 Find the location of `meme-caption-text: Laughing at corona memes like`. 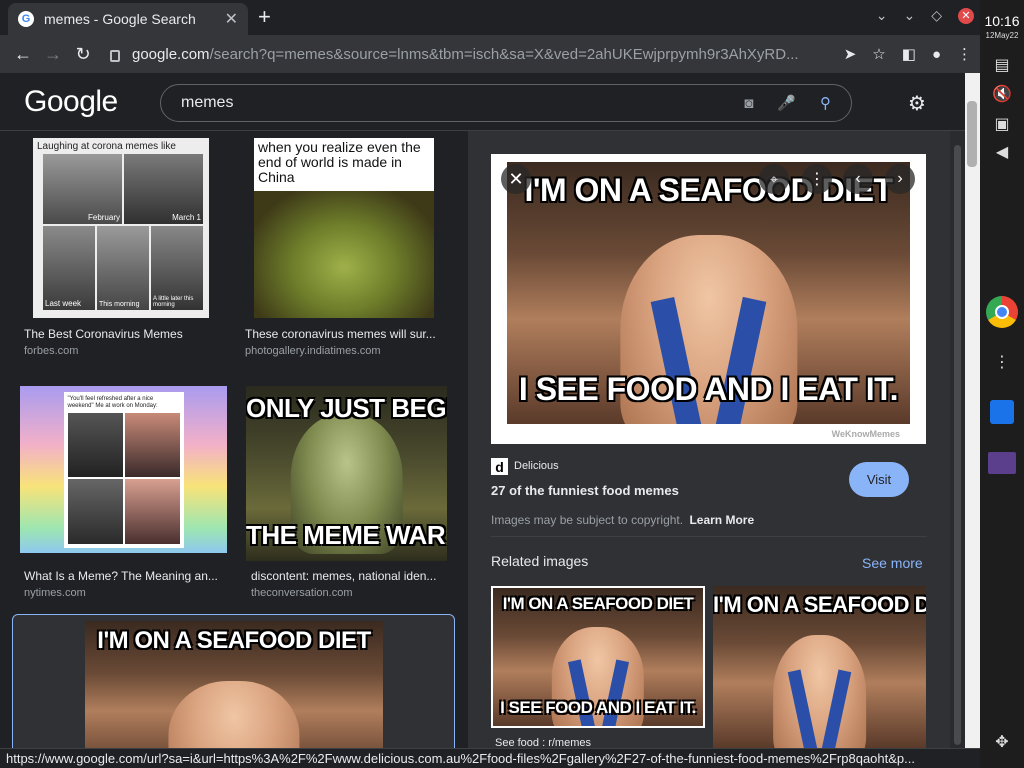

meme-caption-text: Laughing at corona memes like is located at coordinates (106, 146).